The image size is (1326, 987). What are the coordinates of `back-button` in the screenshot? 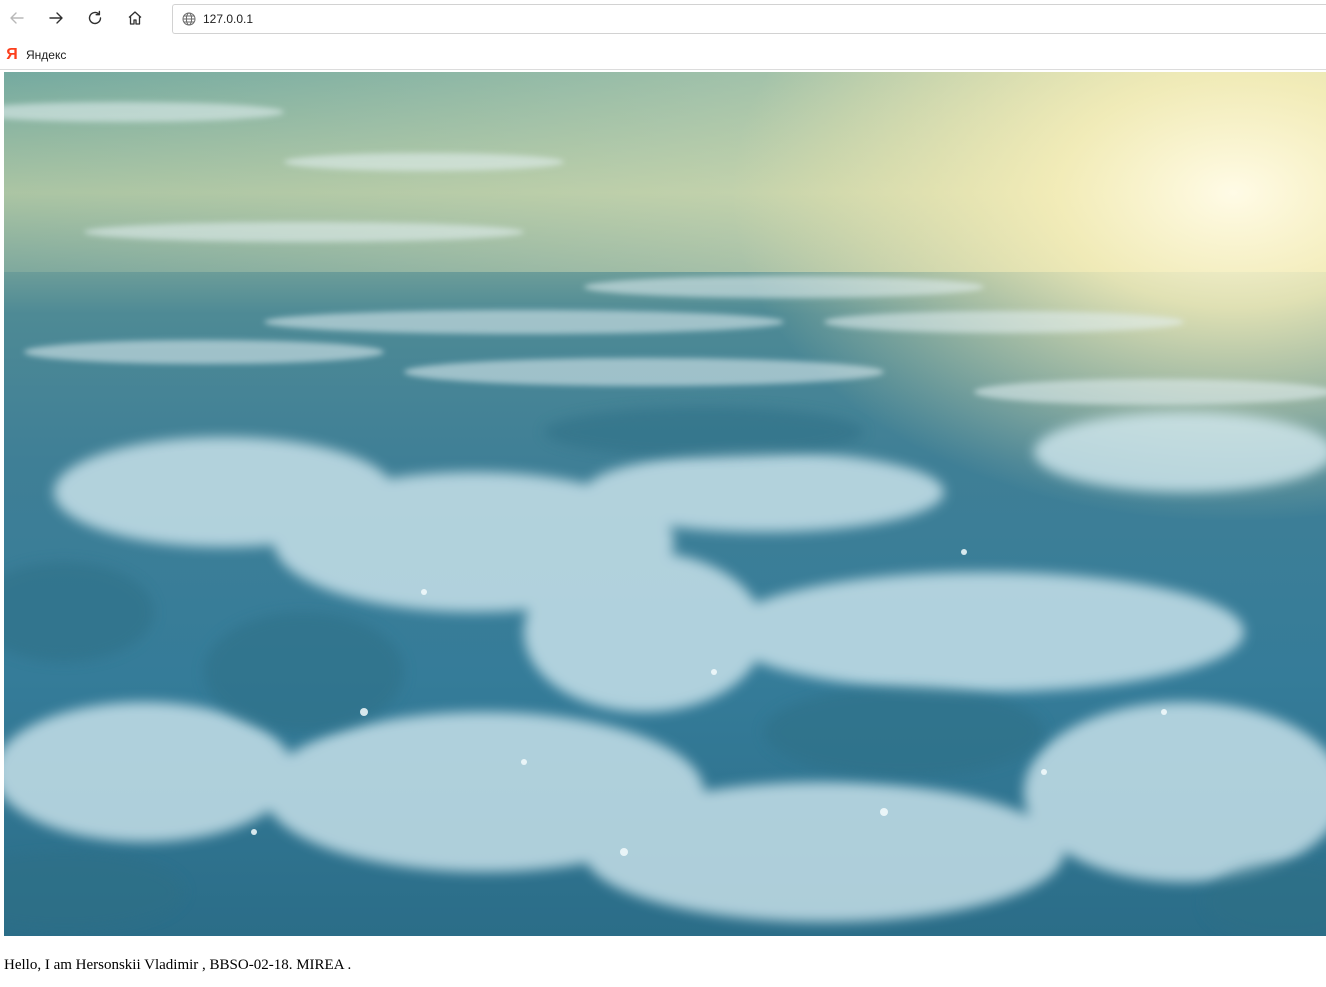 It's located at (17, 20).